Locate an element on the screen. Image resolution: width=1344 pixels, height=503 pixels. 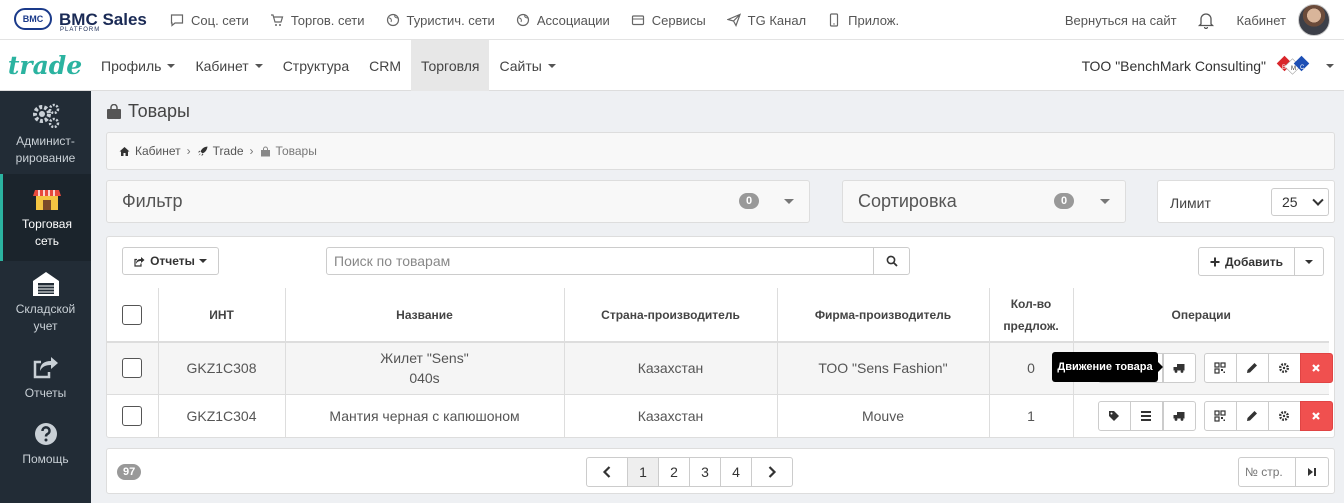
shopping-bag-icon is located at coordinates (265, 151).